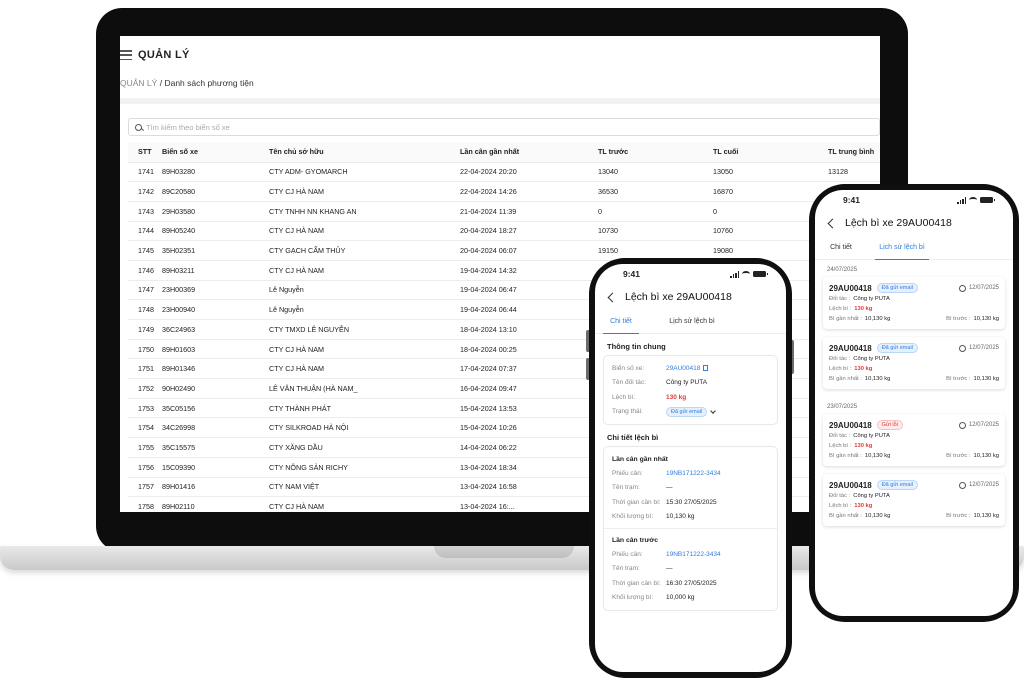 This screenshot has width=1024, height=697. What do you see at coordinates (840, 436) in the screenshot?
I see `partner-label: Đối tác :` at bounding box center [840, 436].